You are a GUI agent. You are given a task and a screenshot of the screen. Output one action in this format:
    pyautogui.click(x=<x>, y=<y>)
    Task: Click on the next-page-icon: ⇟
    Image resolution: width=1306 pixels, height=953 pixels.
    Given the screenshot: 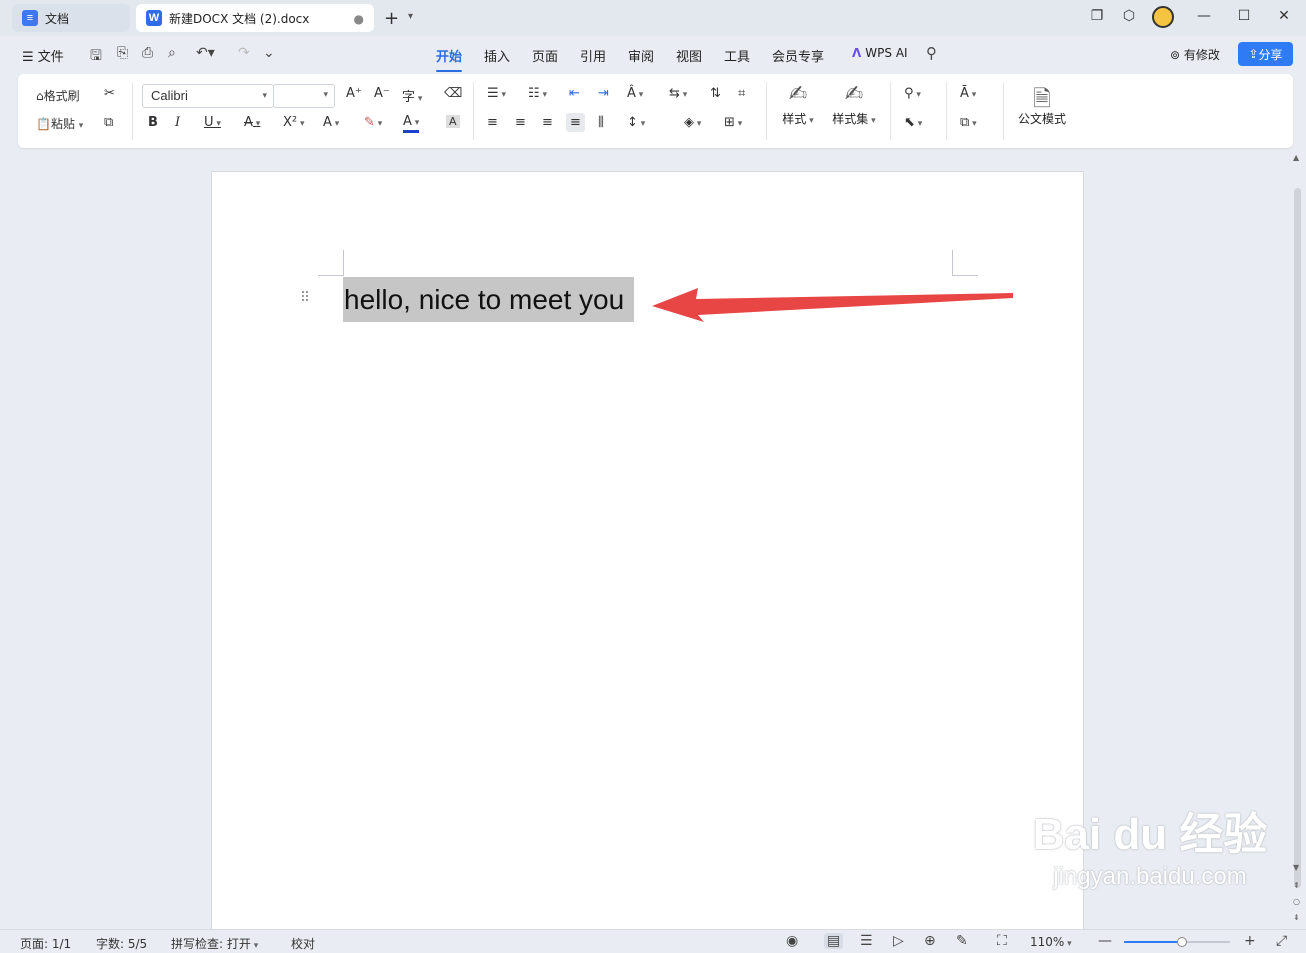 What is the action you would take?
    pyautogui.click(x=1296, y=917)
    